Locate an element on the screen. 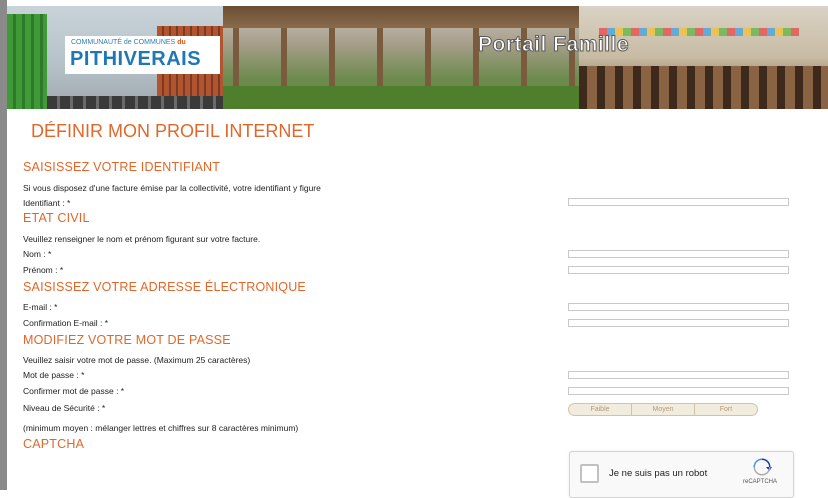  section-heading-captcha: CAPTCHA is located at coordinates (54, 444).